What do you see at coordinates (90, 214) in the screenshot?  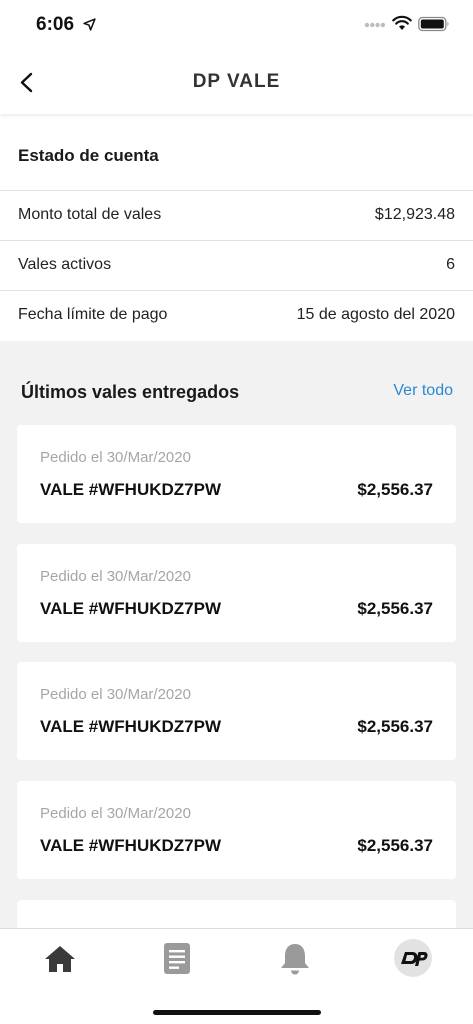 I see `account-row-label: Monto total de vales` at bounding box center [90, 214].